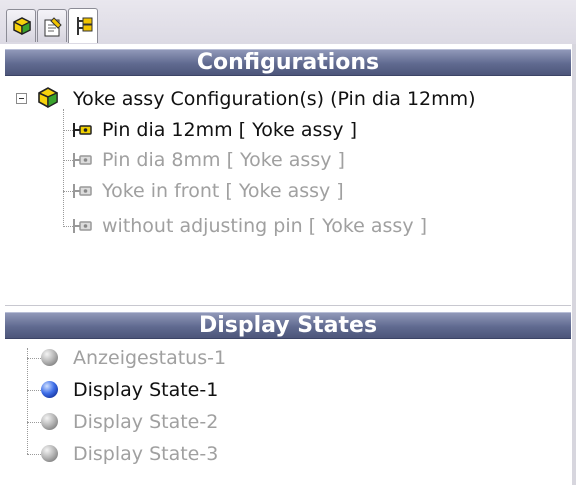 This screenshot has width=576, height=485. Describe the element at coordinates (288, 22) in the screenshot. I see `manager-tab-bar` at that location.